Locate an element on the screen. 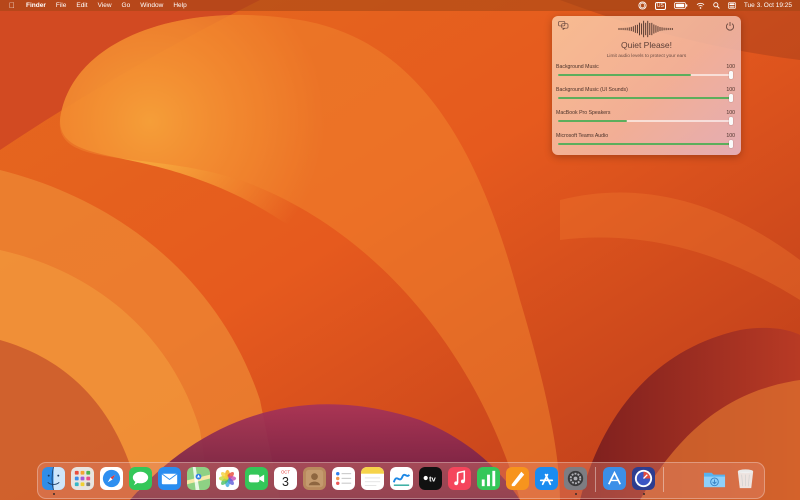 The image size is (800, 500). sound-wave-logo is located at coordinates (645, 29).